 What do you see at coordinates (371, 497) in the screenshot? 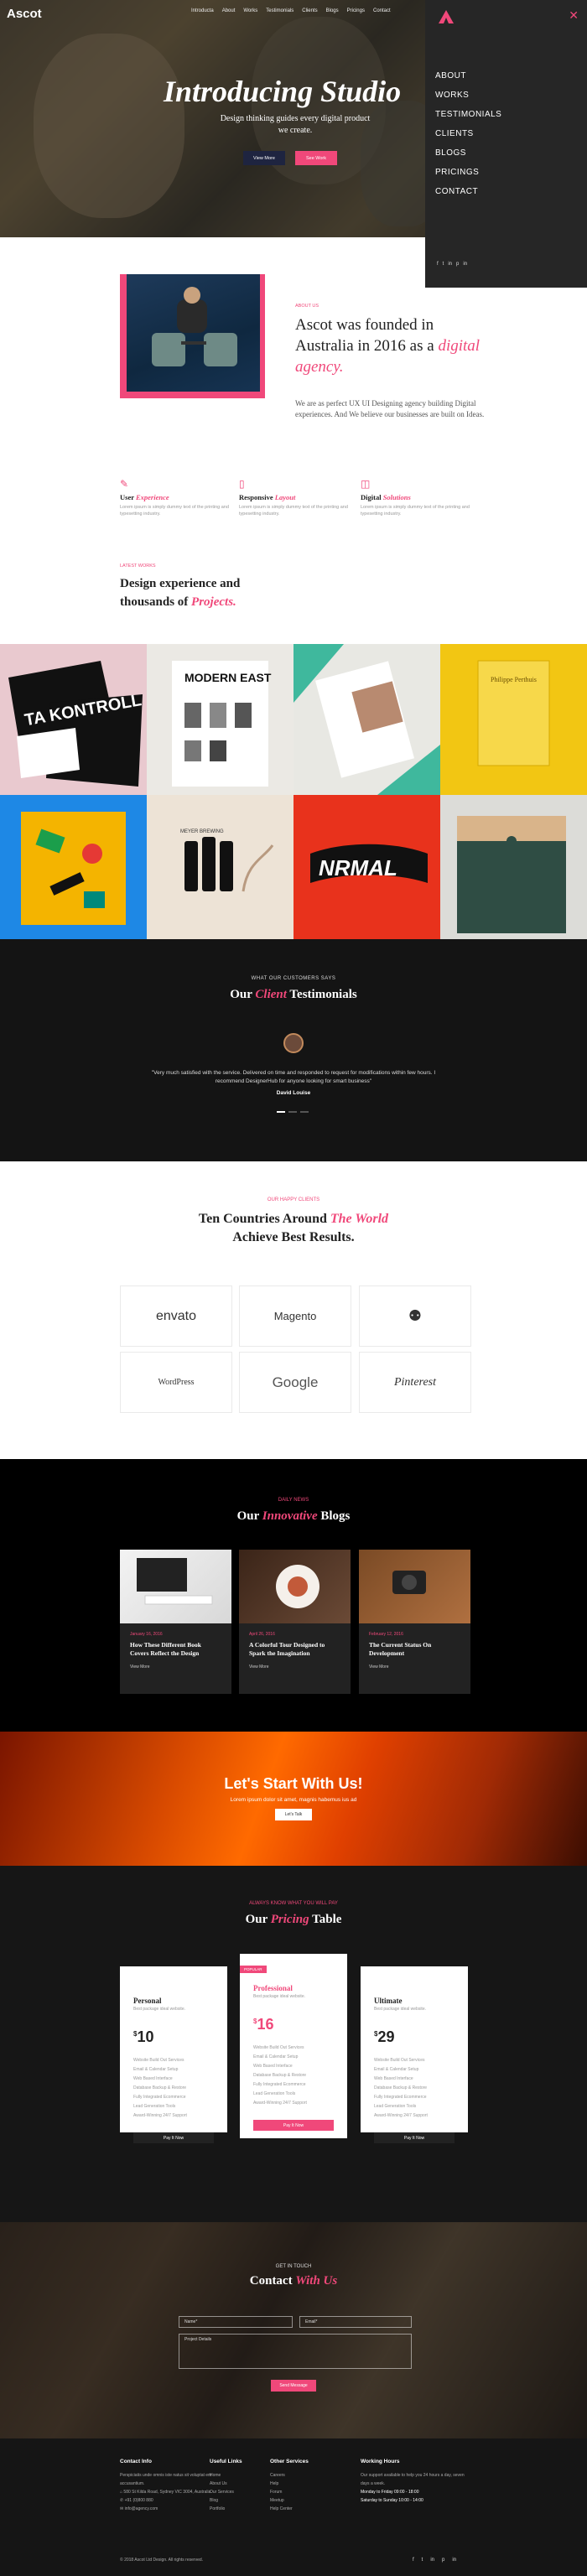
I see `feature-title-main: Digital` at bounding box center [371, 497].